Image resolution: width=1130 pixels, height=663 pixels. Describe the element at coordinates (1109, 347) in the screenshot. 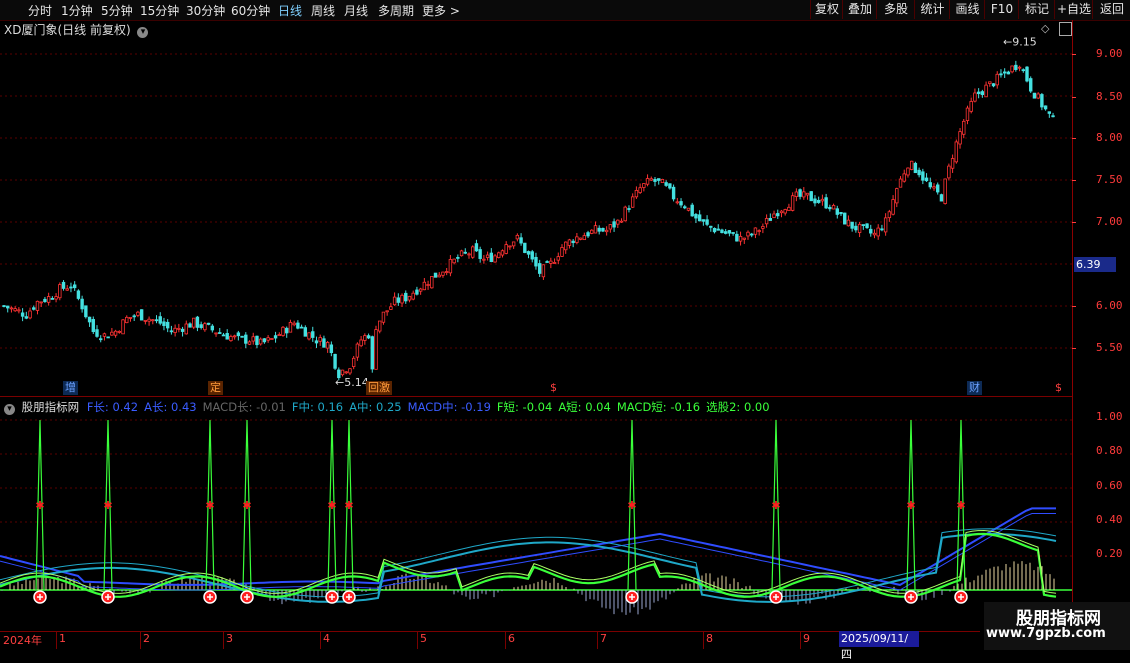

I see `price-tick-label: 5.50` at that location.